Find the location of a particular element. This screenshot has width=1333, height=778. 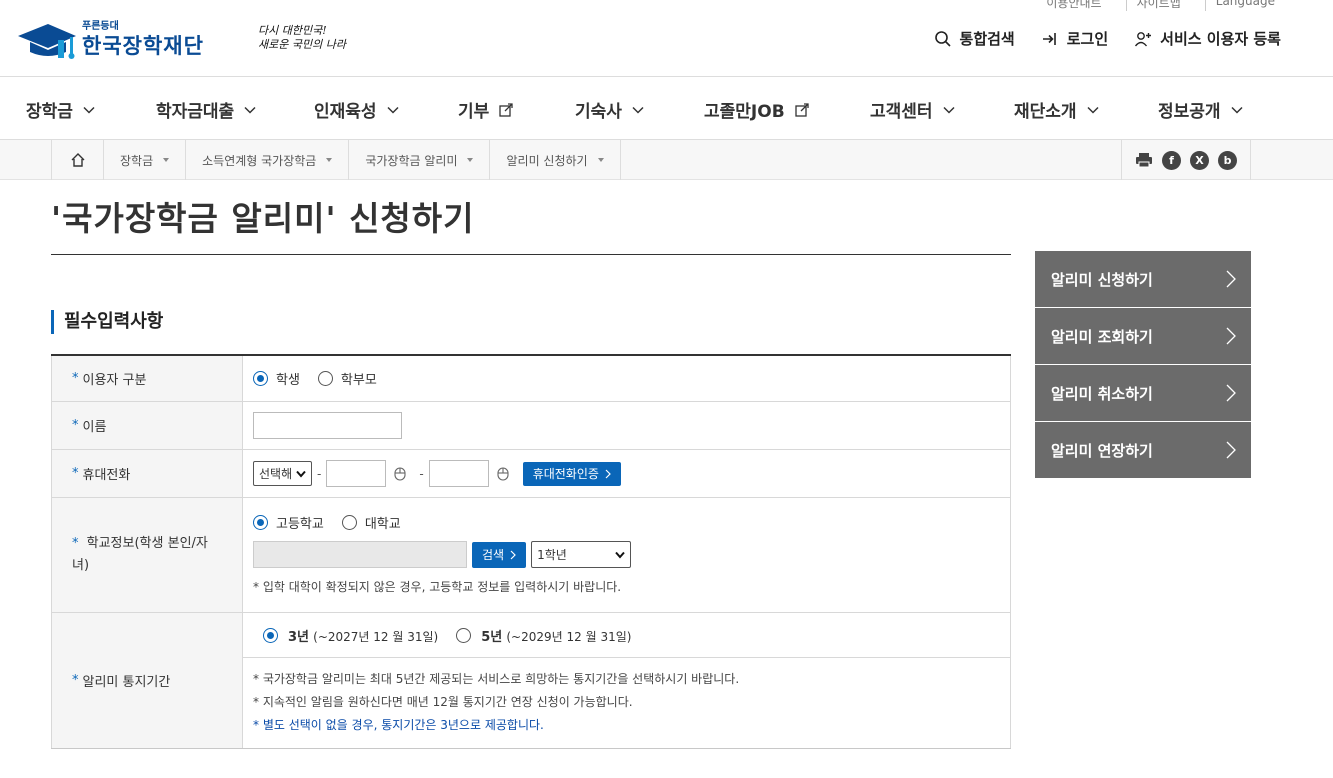

nav-item-scholarship: 장학금 is located at coordinates (60, 109).